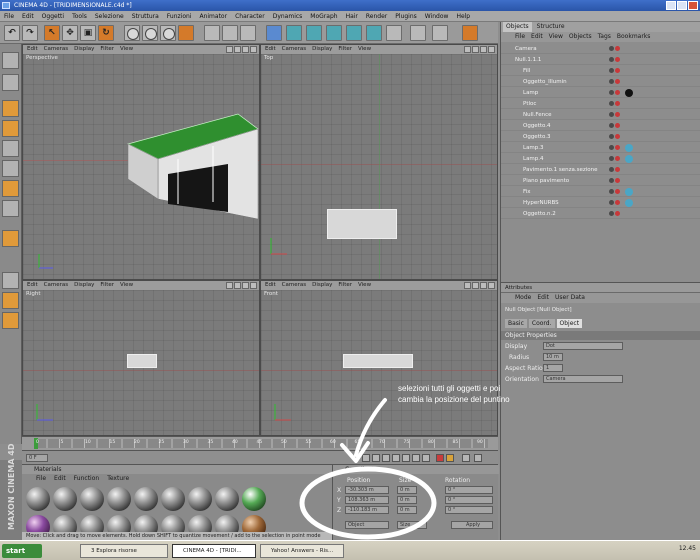  Describe the element at coordinates (10, 208) in the screenshot. I see `animation-mode-button` at that location.